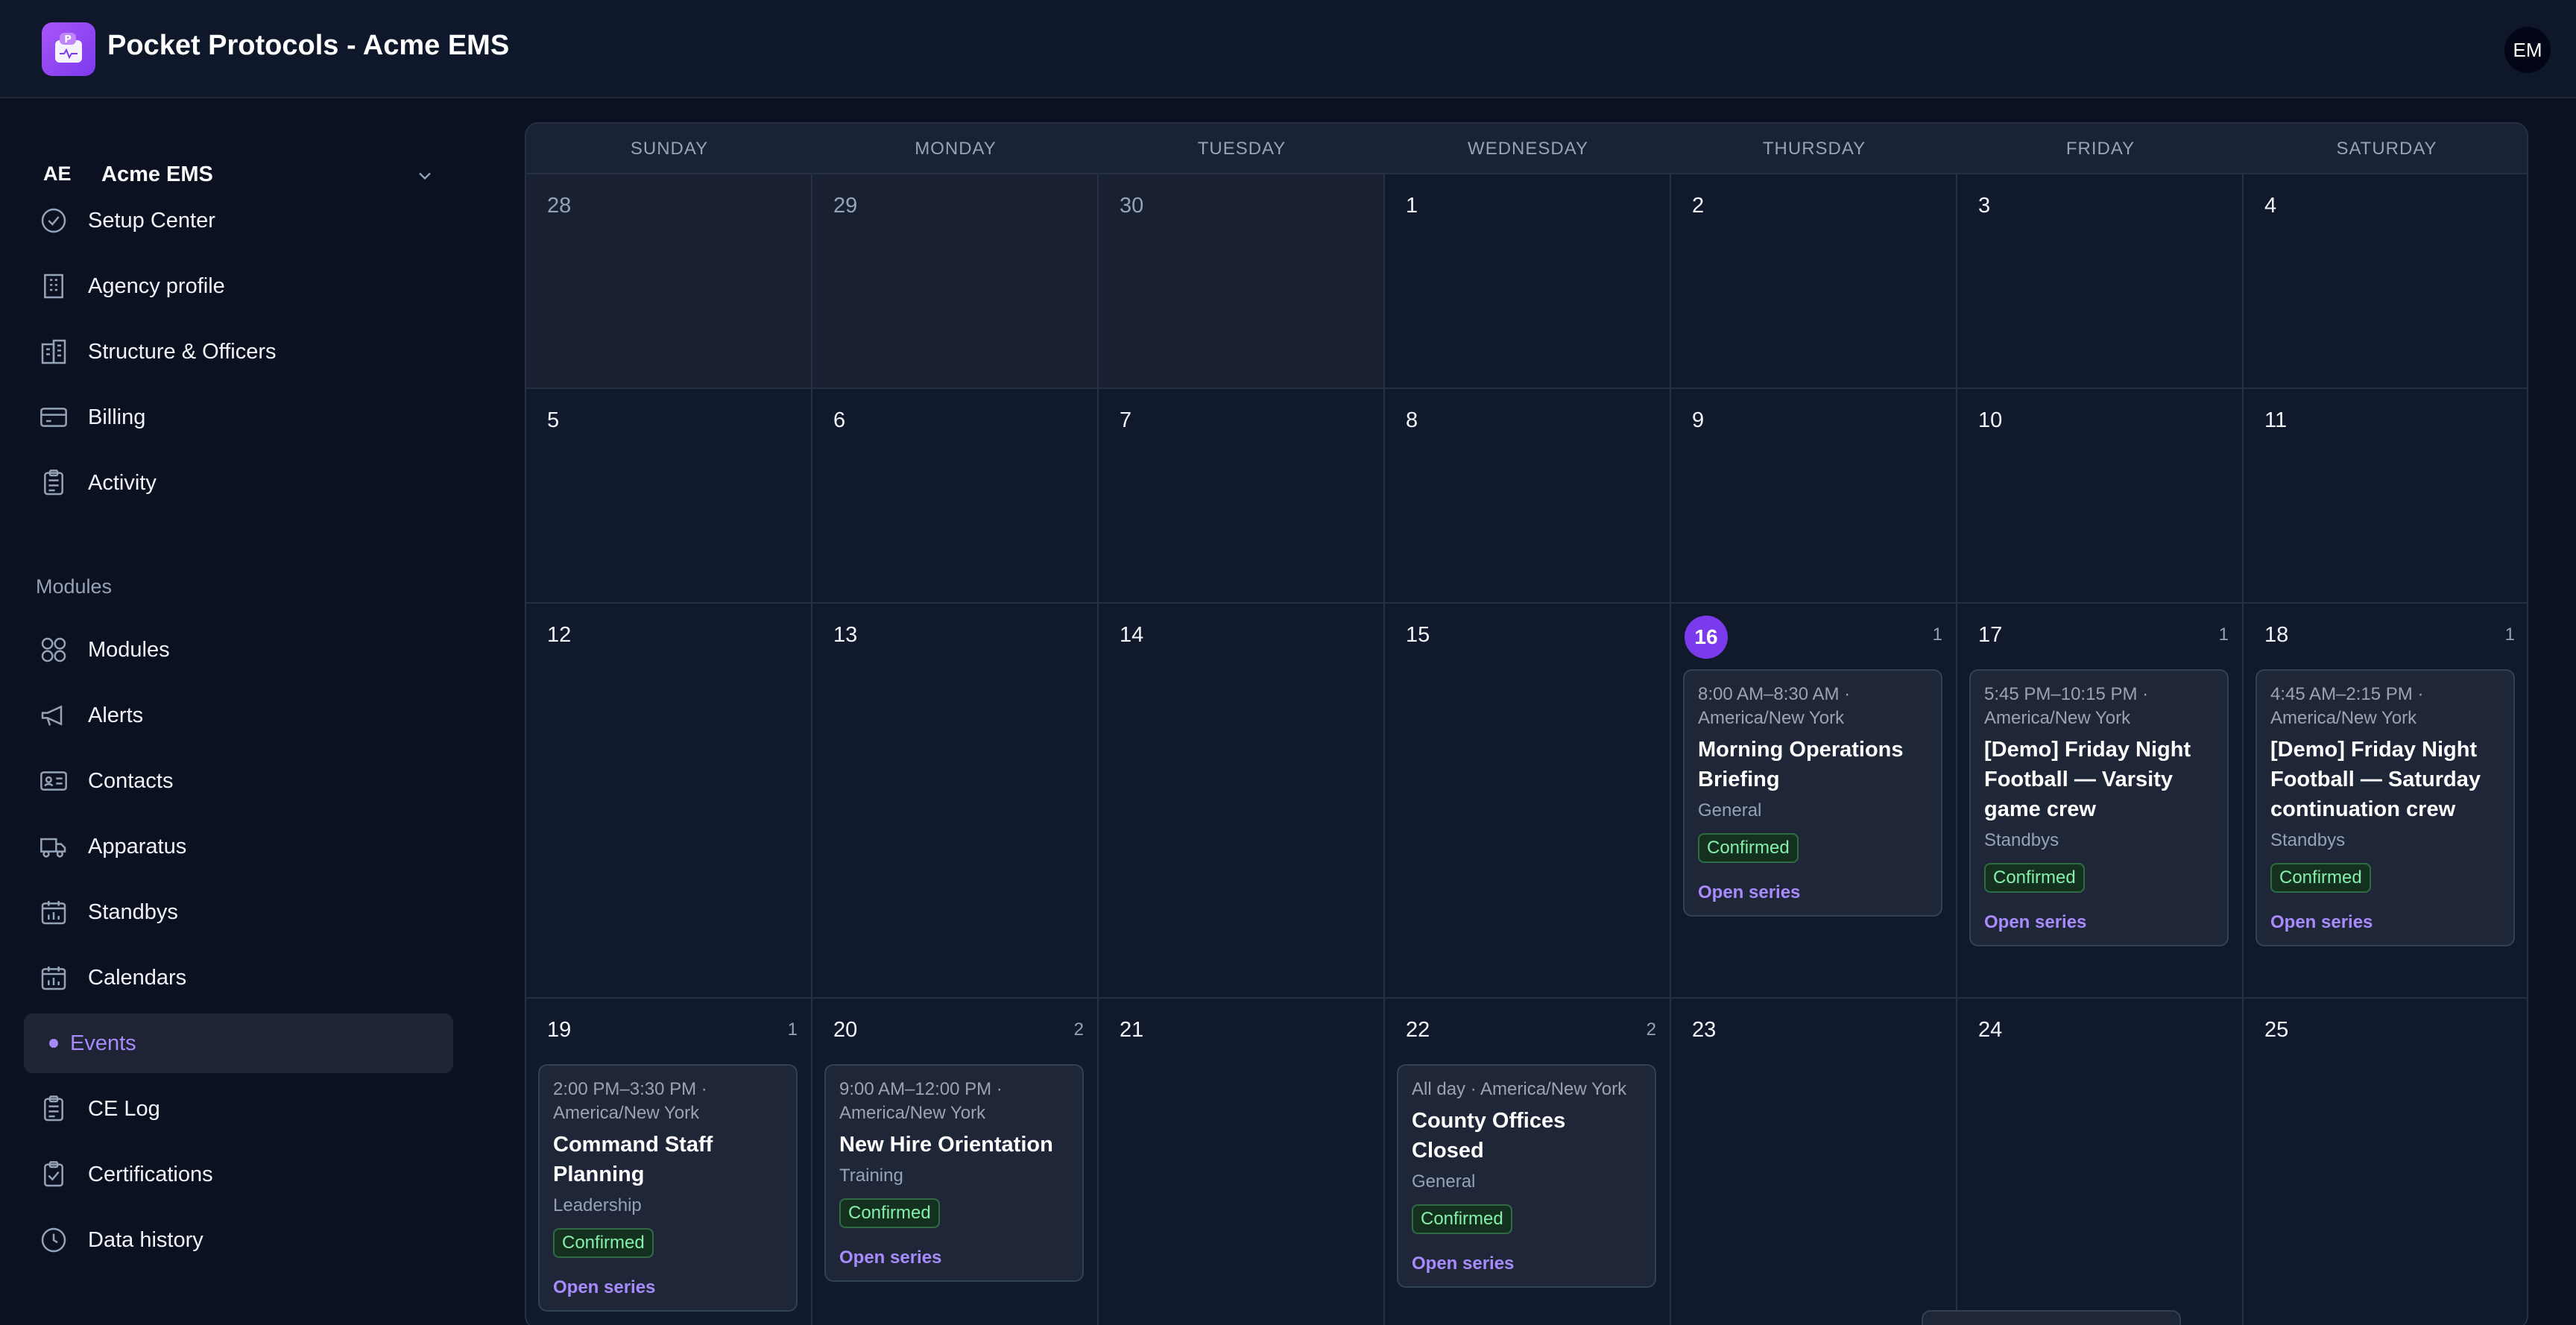 This screenshot has height=1325, width=2576. What do you see at coordinates (1520, 1089) in the screenshot?
I see `event-time: All day · America/New York` at bounding box center [1520, 1089].